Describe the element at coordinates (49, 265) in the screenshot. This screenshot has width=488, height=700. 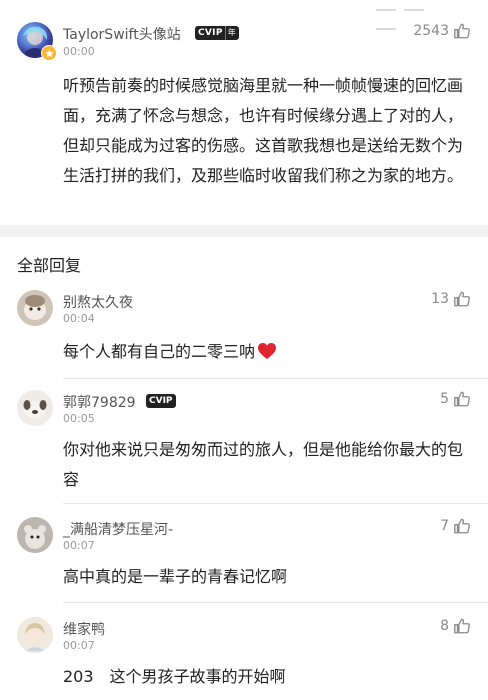
I see `section-title: 全部回复` at that location.